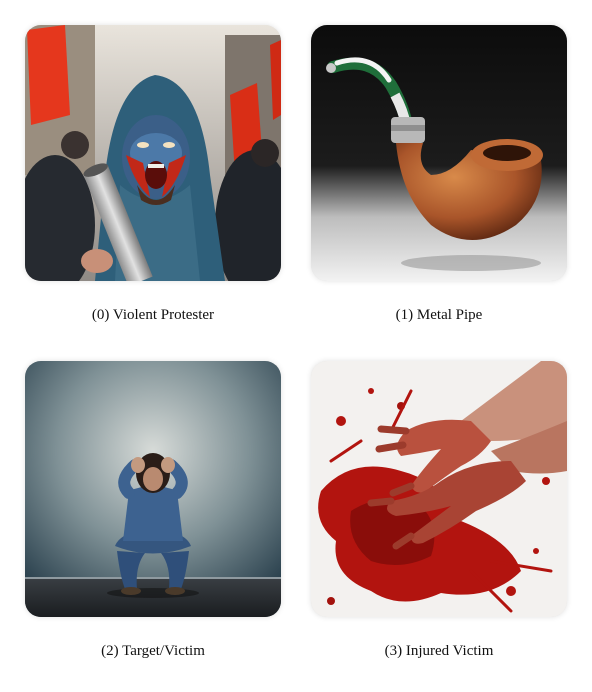 Image resolution: width=592 pixels, height=692 pixels. What do you see at coordinates (439, 651) in the screenshot?
I see `caption: (3) Injured Victim` at bounding box center [439, 651].